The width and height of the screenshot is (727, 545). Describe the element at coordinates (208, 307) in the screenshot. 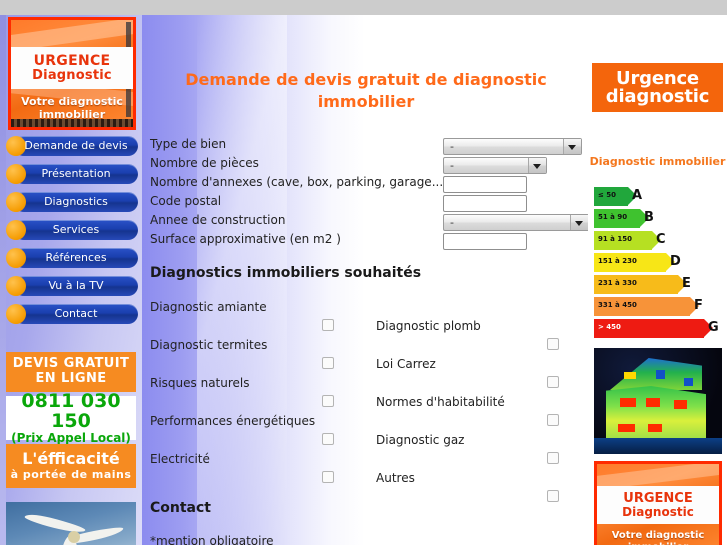

I see `checkbox-label-diagnostic-amiante: Diagnostic amiante` at that location.